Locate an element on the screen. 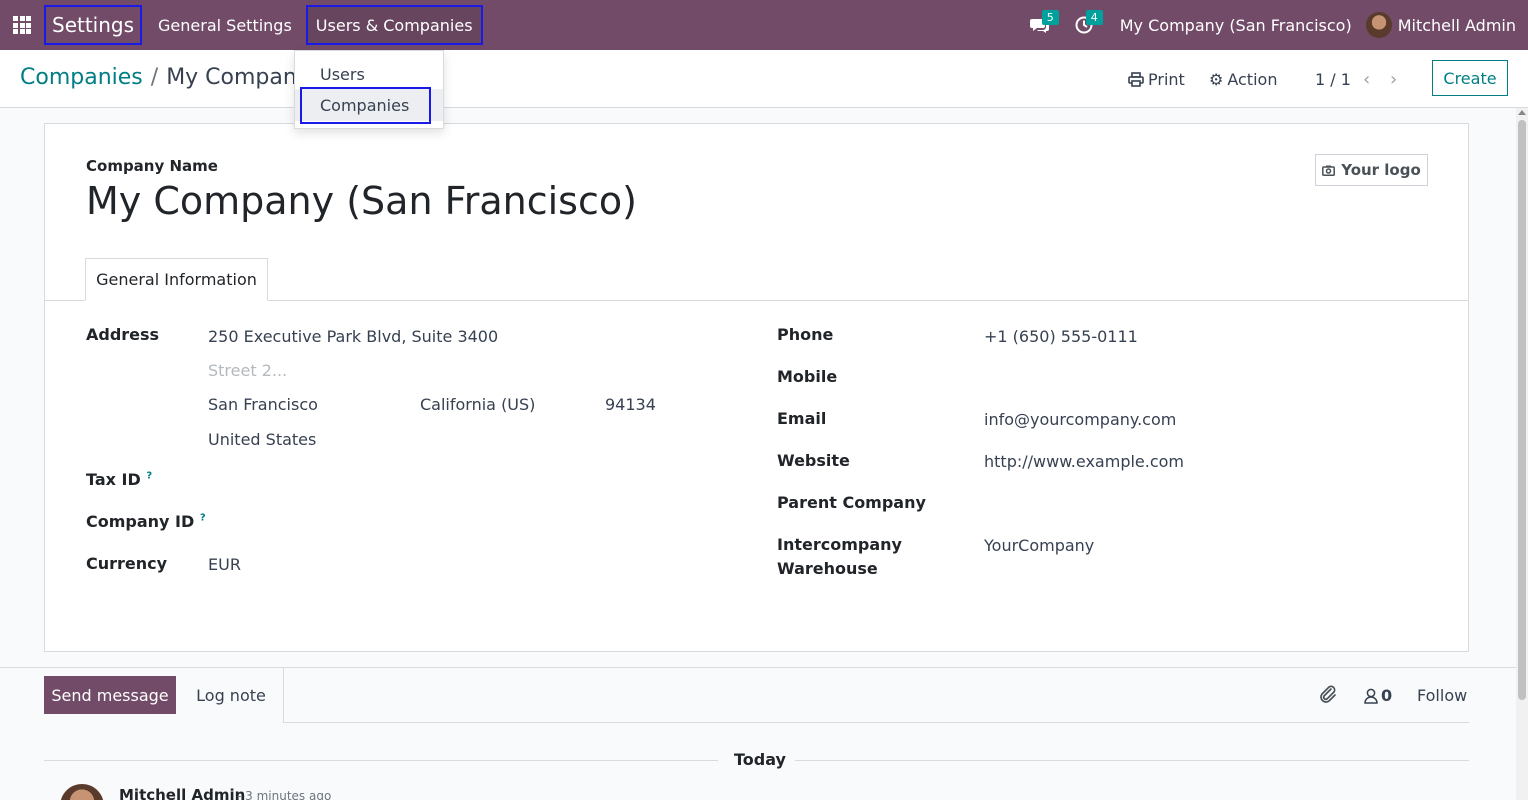 The image size is (1528, 800). intercompany-label-line1: Intercompany is located at coordinates (839, 544).